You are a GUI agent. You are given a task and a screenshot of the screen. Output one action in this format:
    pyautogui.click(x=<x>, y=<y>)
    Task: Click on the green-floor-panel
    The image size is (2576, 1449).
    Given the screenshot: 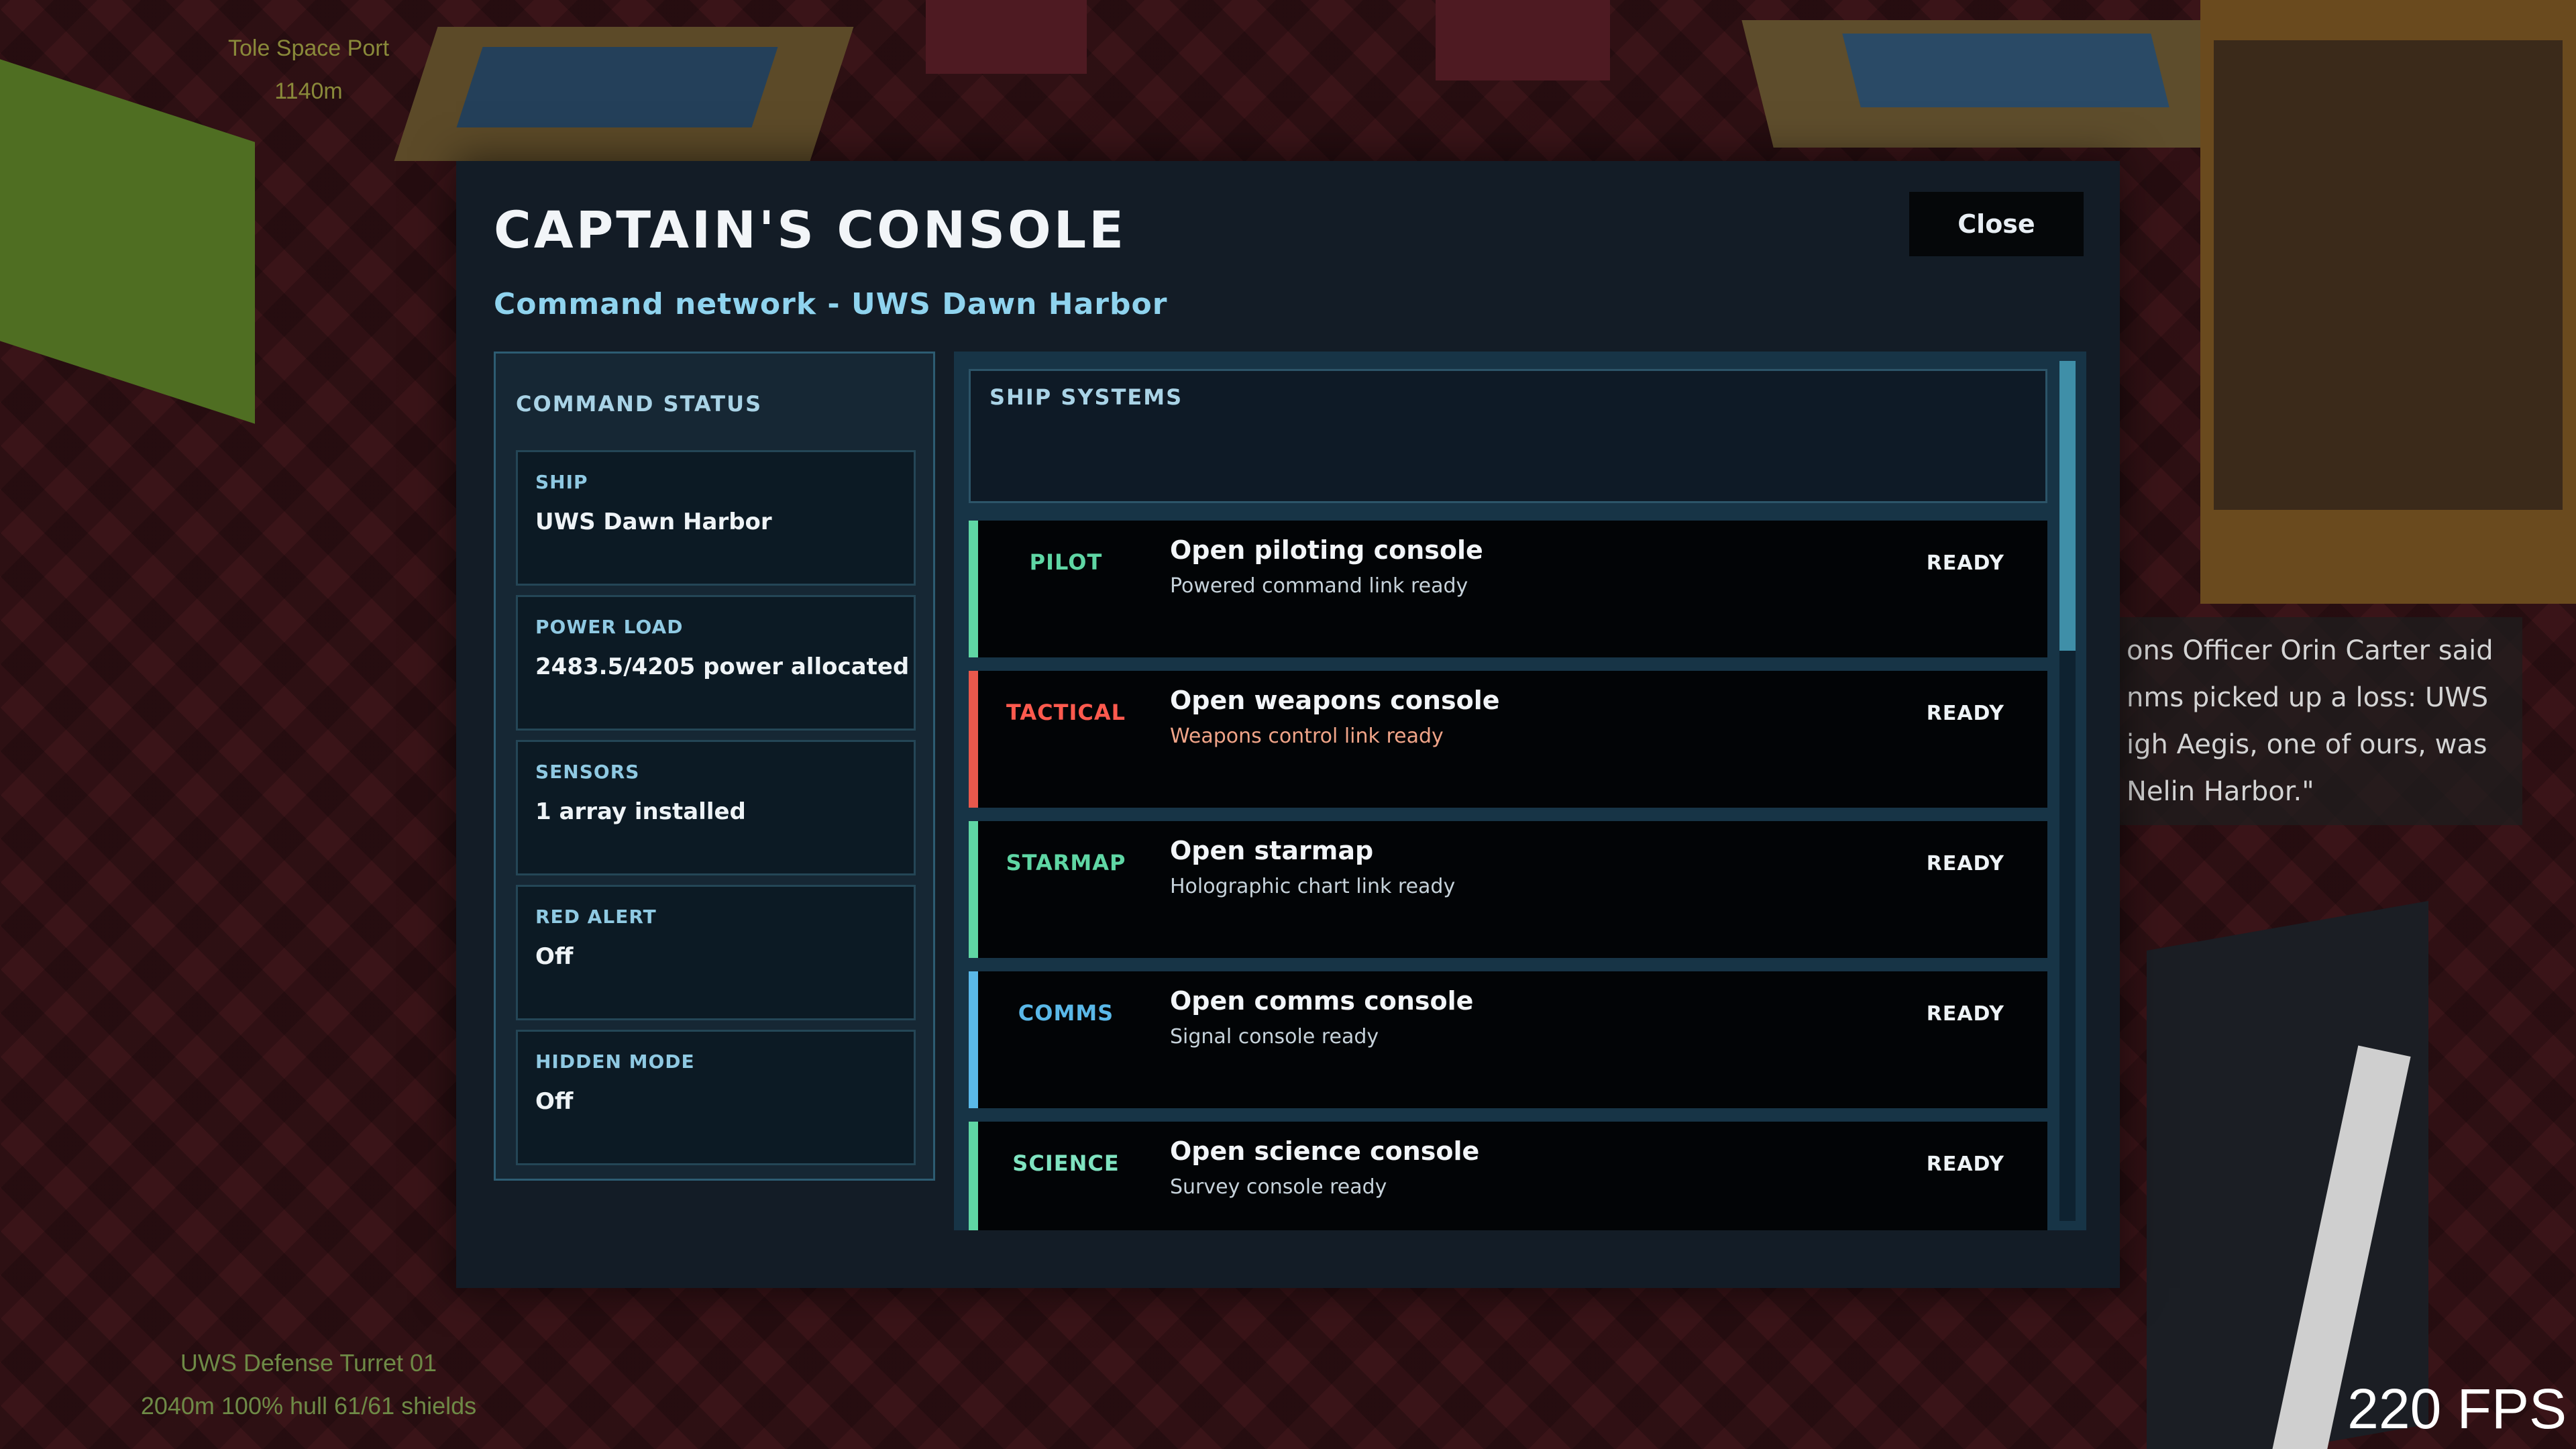 What is the action you would take?
    pyautogui.click(x=127, y=241)
    